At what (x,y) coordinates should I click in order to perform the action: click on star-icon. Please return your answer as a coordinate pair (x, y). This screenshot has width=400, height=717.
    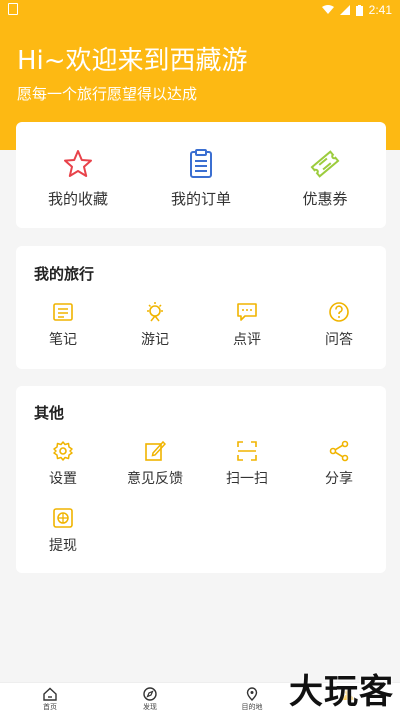
    Looking at the image, I should click on (78, 163).